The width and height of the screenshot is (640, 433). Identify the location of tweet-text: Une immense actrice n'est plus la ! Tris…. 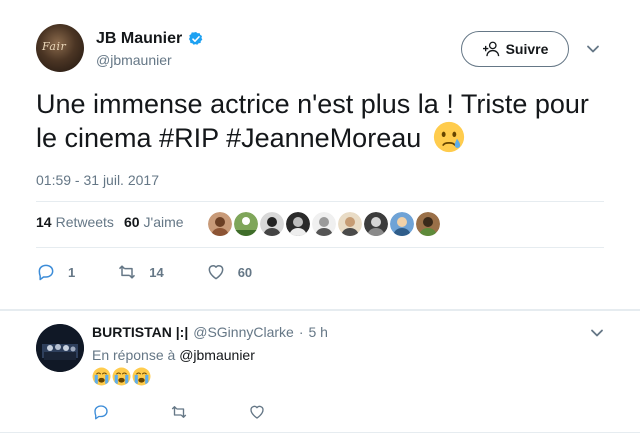
(321, 121).